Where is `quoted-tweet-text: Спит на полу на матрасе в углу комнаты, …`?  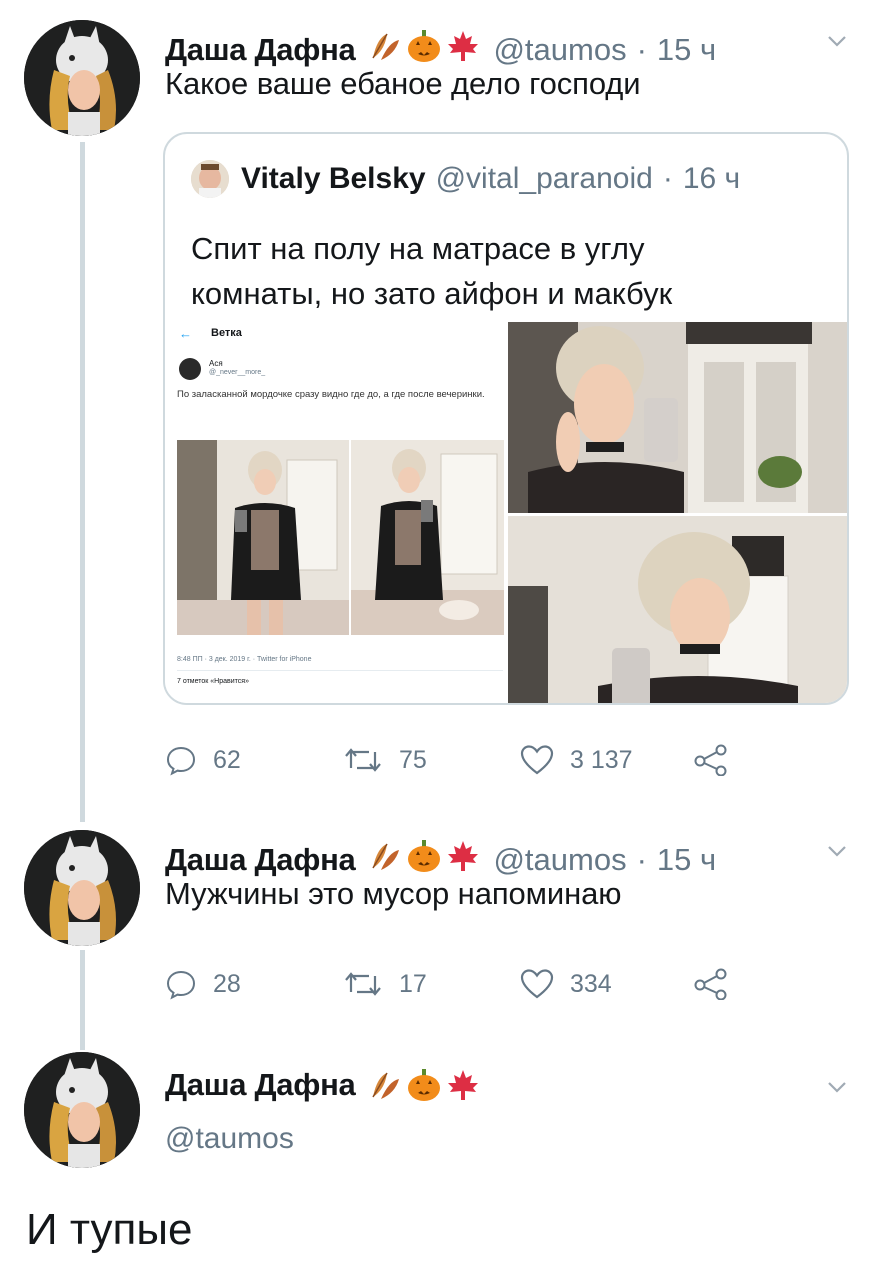 quoted-tweet-text: Спит на полу на матрасе в углу комнаты, … is located at coordinates (431, 271).